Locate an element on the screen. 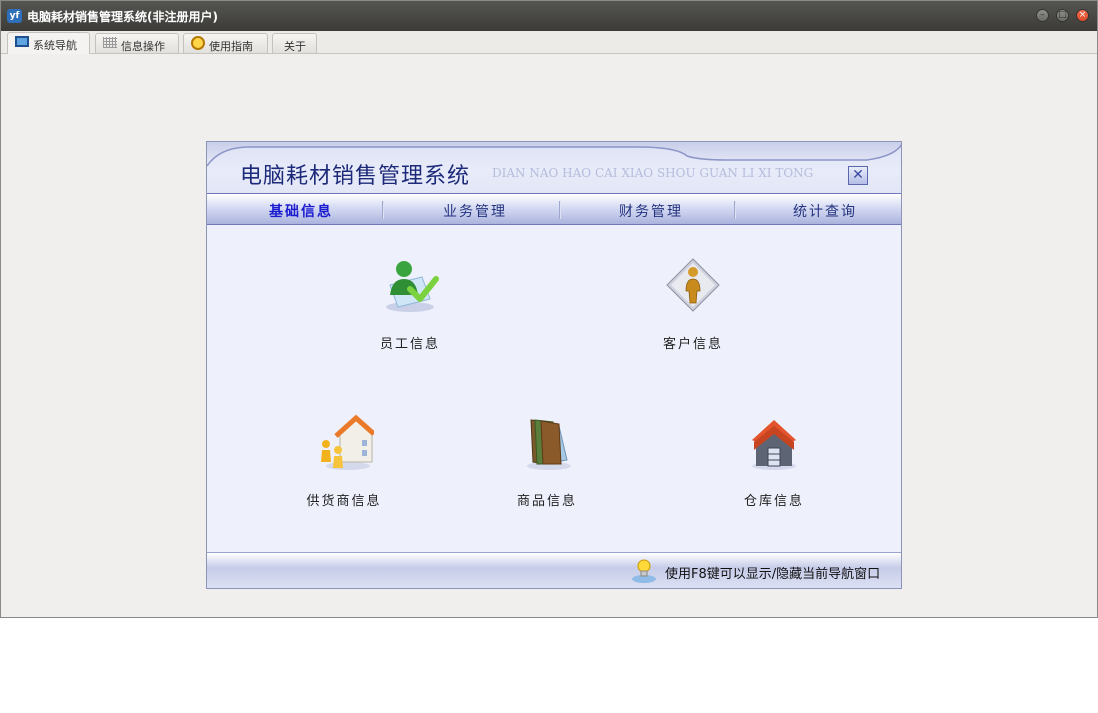  tab-label: 关于 is located at coordinates (295, 46).